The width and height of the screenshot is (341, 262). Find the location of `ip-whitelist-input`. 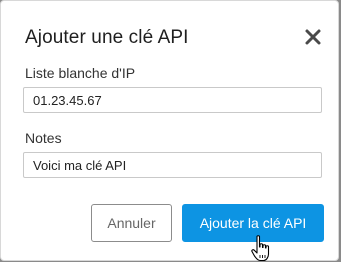

ip-whitelist-input is located at coordinates (172, 100).